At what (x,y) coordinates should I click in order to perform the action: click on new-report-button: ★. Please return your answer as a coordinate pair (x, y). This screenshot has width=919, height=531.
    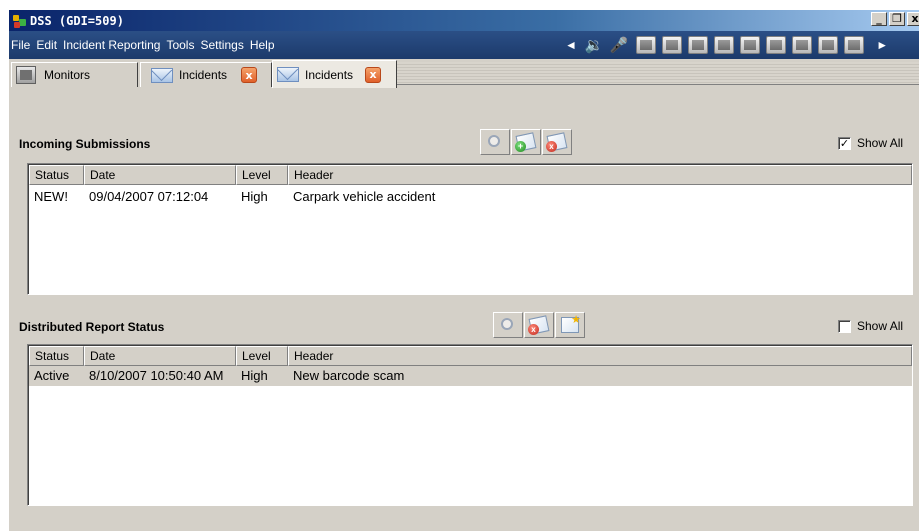
    Looking at the image, I should click on (570, 325).